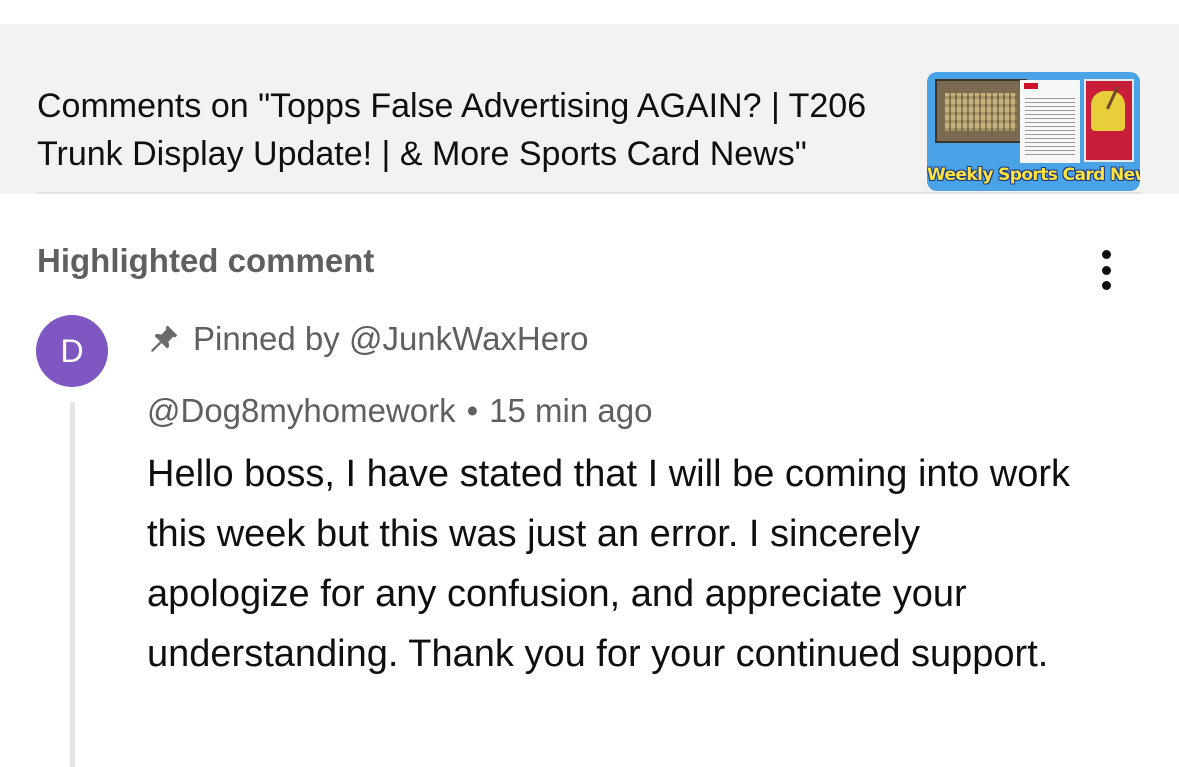  I want to click on thumbnail-caption: Weekly Sports Card News!, so click(1033, 175).